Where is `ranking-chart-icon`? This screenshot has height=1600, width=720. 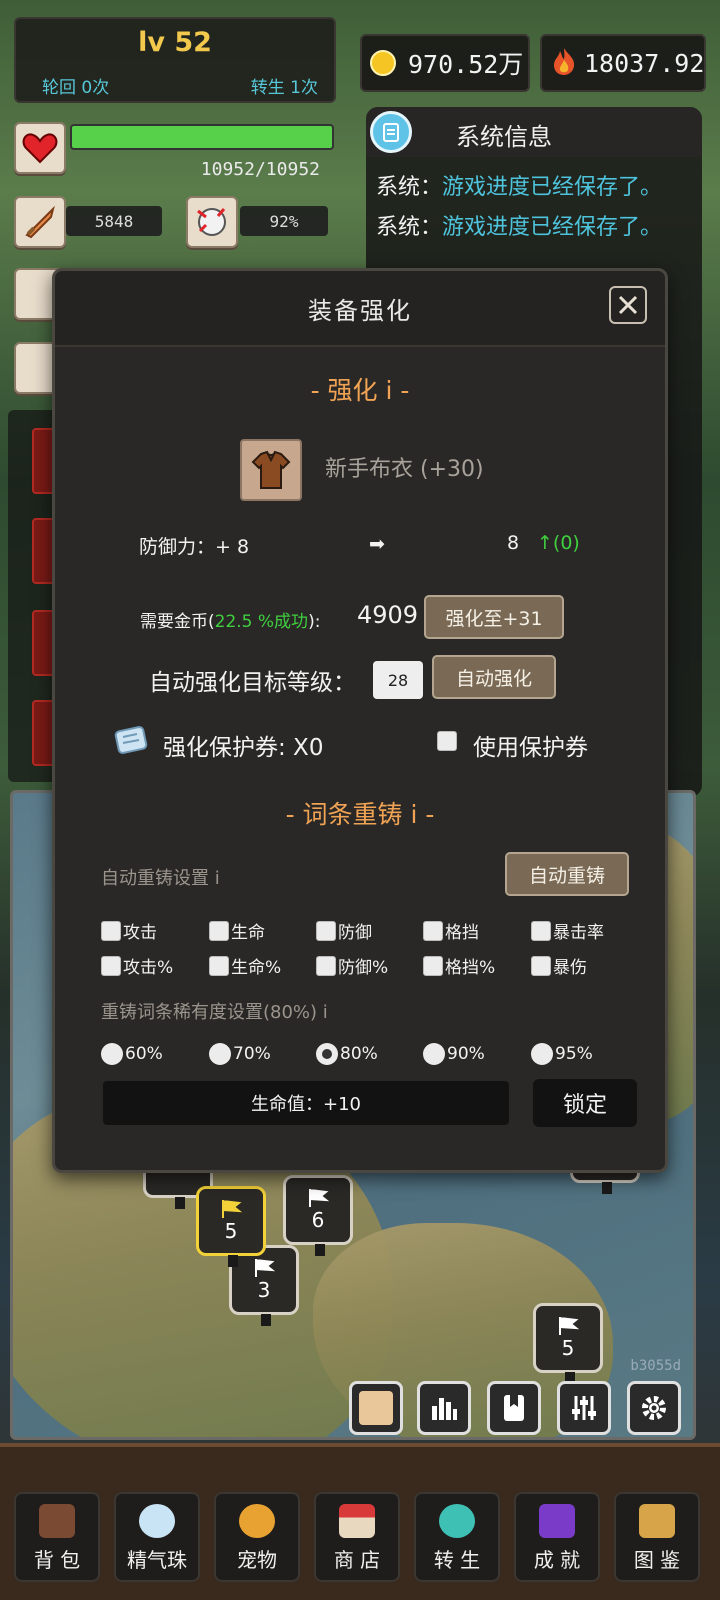
ranking-chart-icon is located at coordinates (444, 1408).